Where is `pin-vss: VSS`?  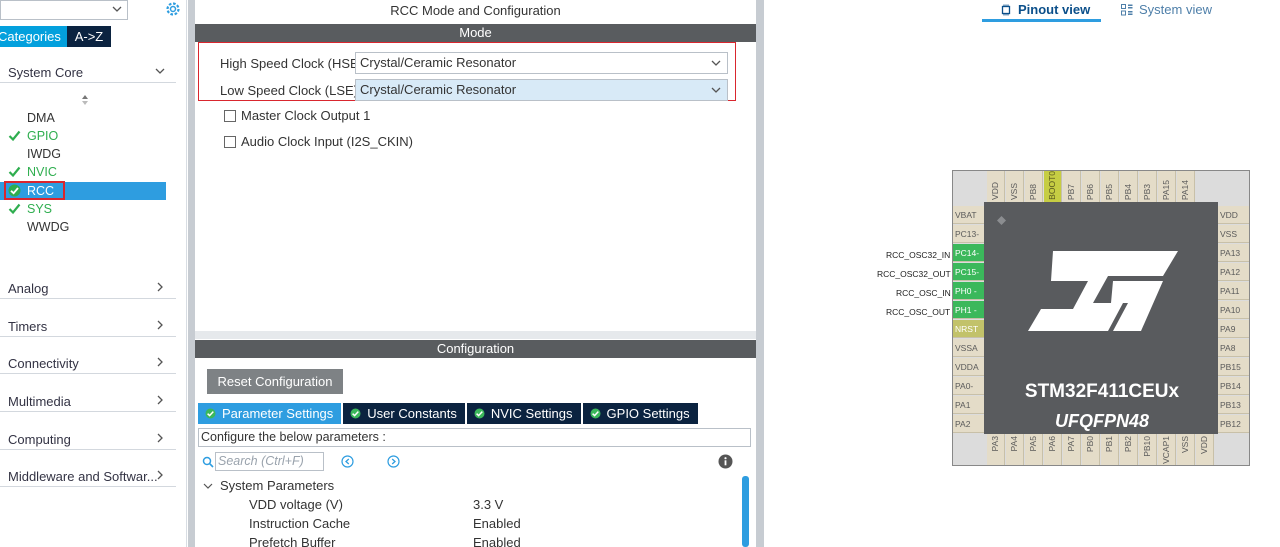 pin-vss: VSS is located at coordinates (1015, 186).